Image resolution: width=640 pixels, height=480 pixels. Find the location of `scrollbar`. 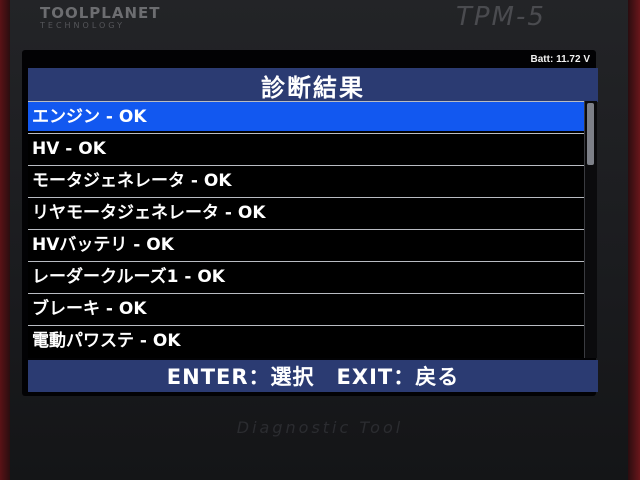

scrollbar is located at coordinates (590, 229).